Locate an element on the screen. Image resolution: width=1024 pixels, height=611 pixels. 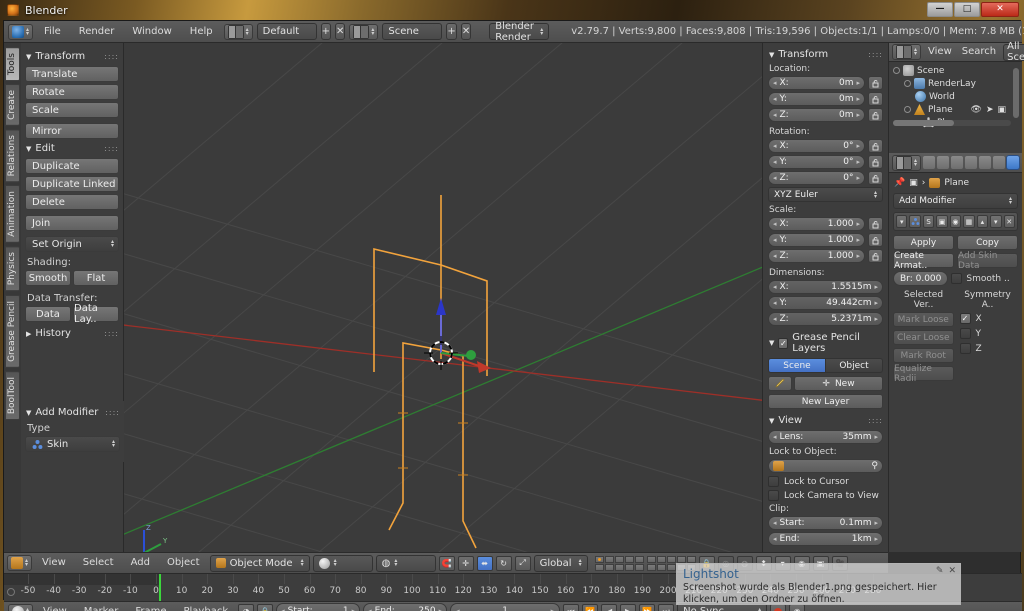
dimensions-y-field: ◂ Y: 49.442cm ▸ is located at coordinates (825, 303).